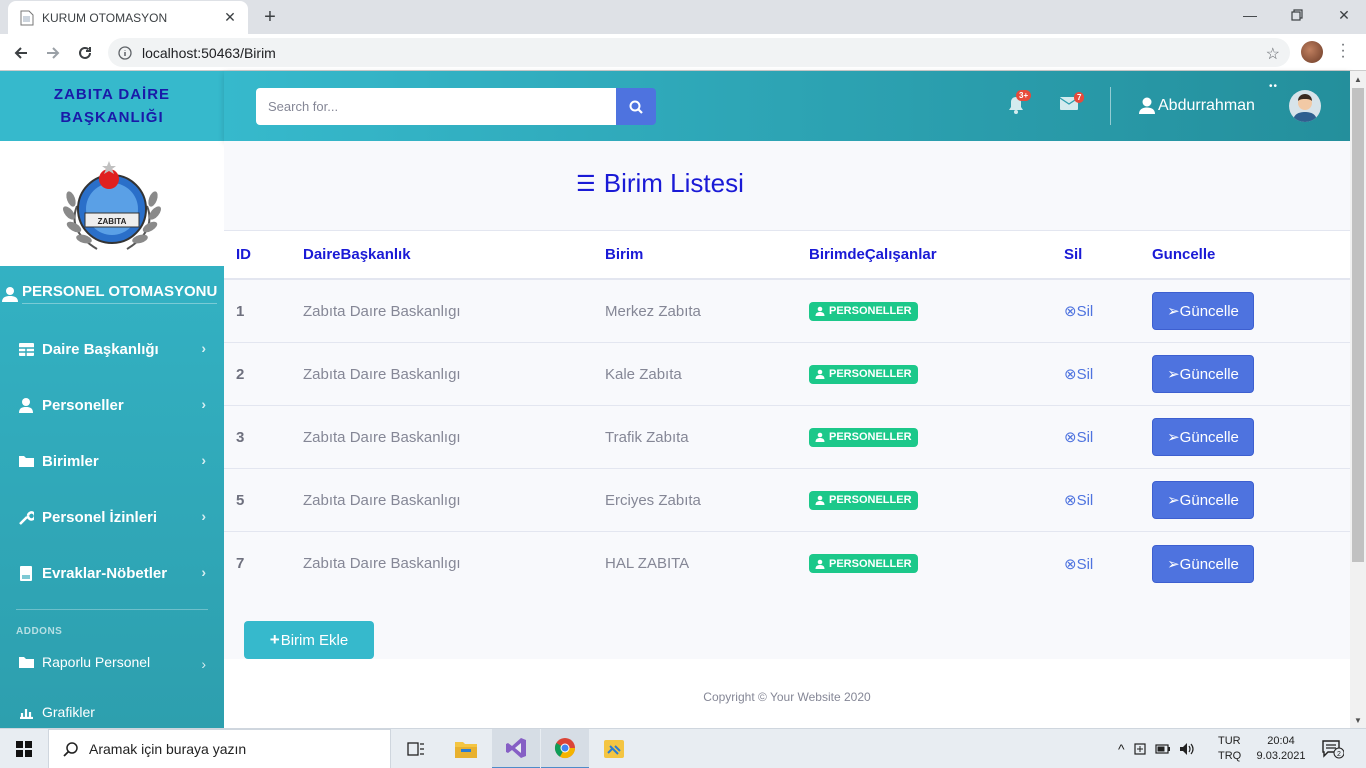 This screenshot has height=768, width=1366. Describe the element at coordinates (1358, 720) in the screenshot. I see `scroll-down-arrow-icon: ▼` at that location.